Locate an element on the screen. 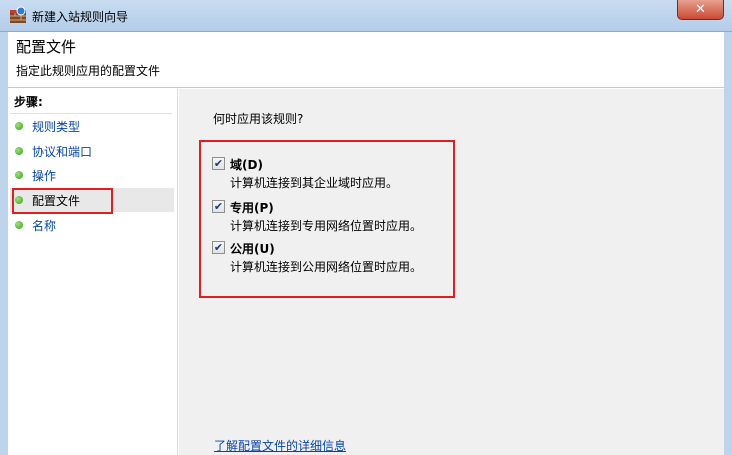 This screenshot has width=732, height=455. close-button: ✕ is located at coordinates (700, 10).